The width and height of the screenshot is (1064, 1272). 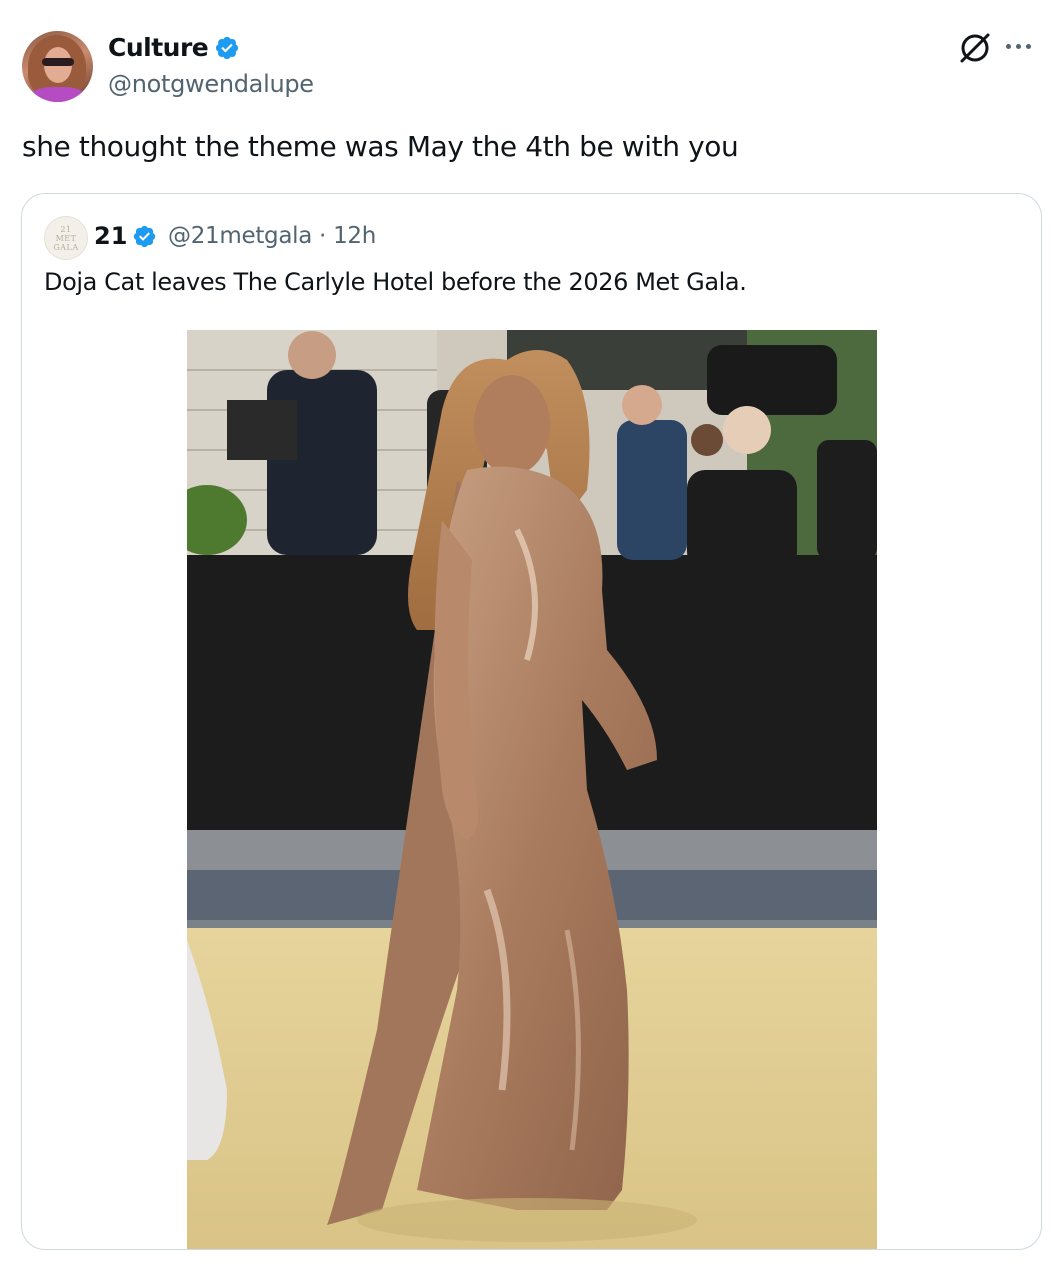 What do you see at coordinates (158, 47) in the screenshot?
I see `author-name: Culture` at bounding box center [158, 47].